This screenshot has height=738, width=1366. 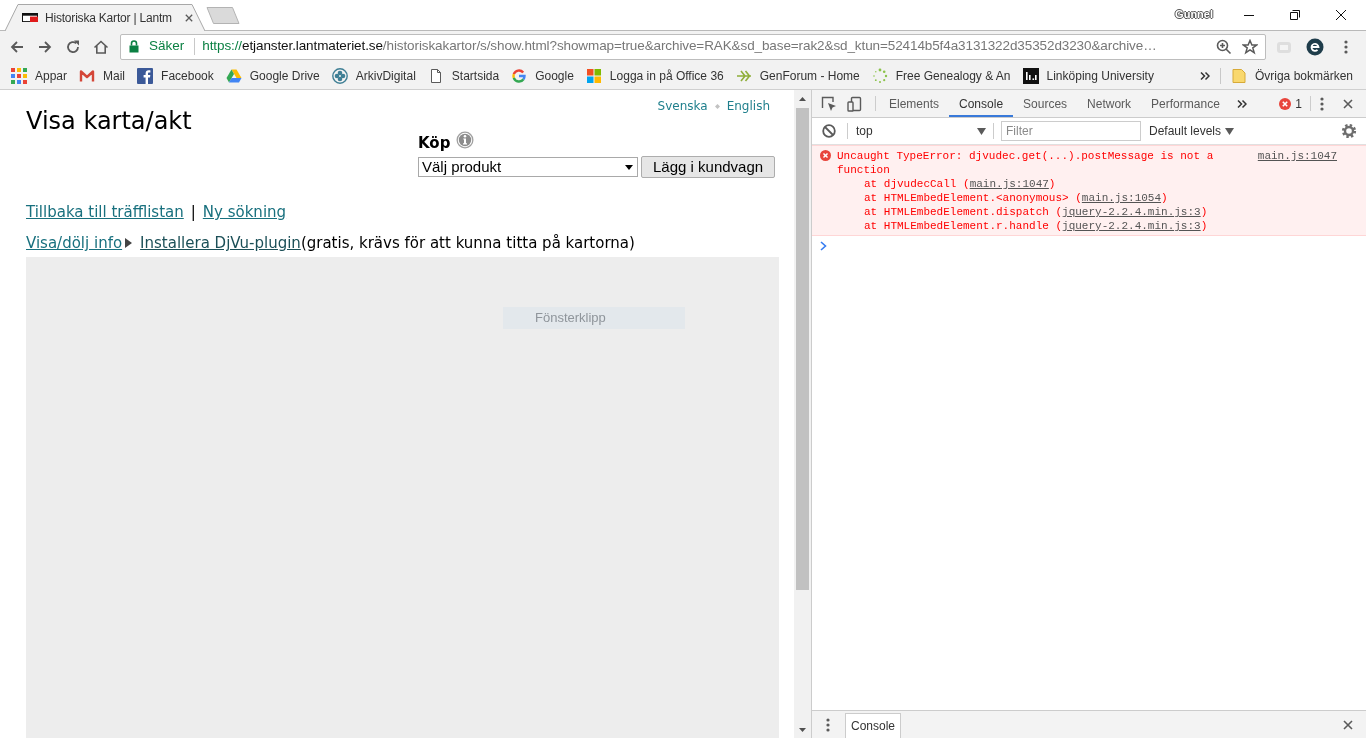 What do you see at coordinates (960, 184) in the screenshot?
I see `stack-trace-line: at djvudecCall (main.js:1047)` at bounding box center [960, 184].